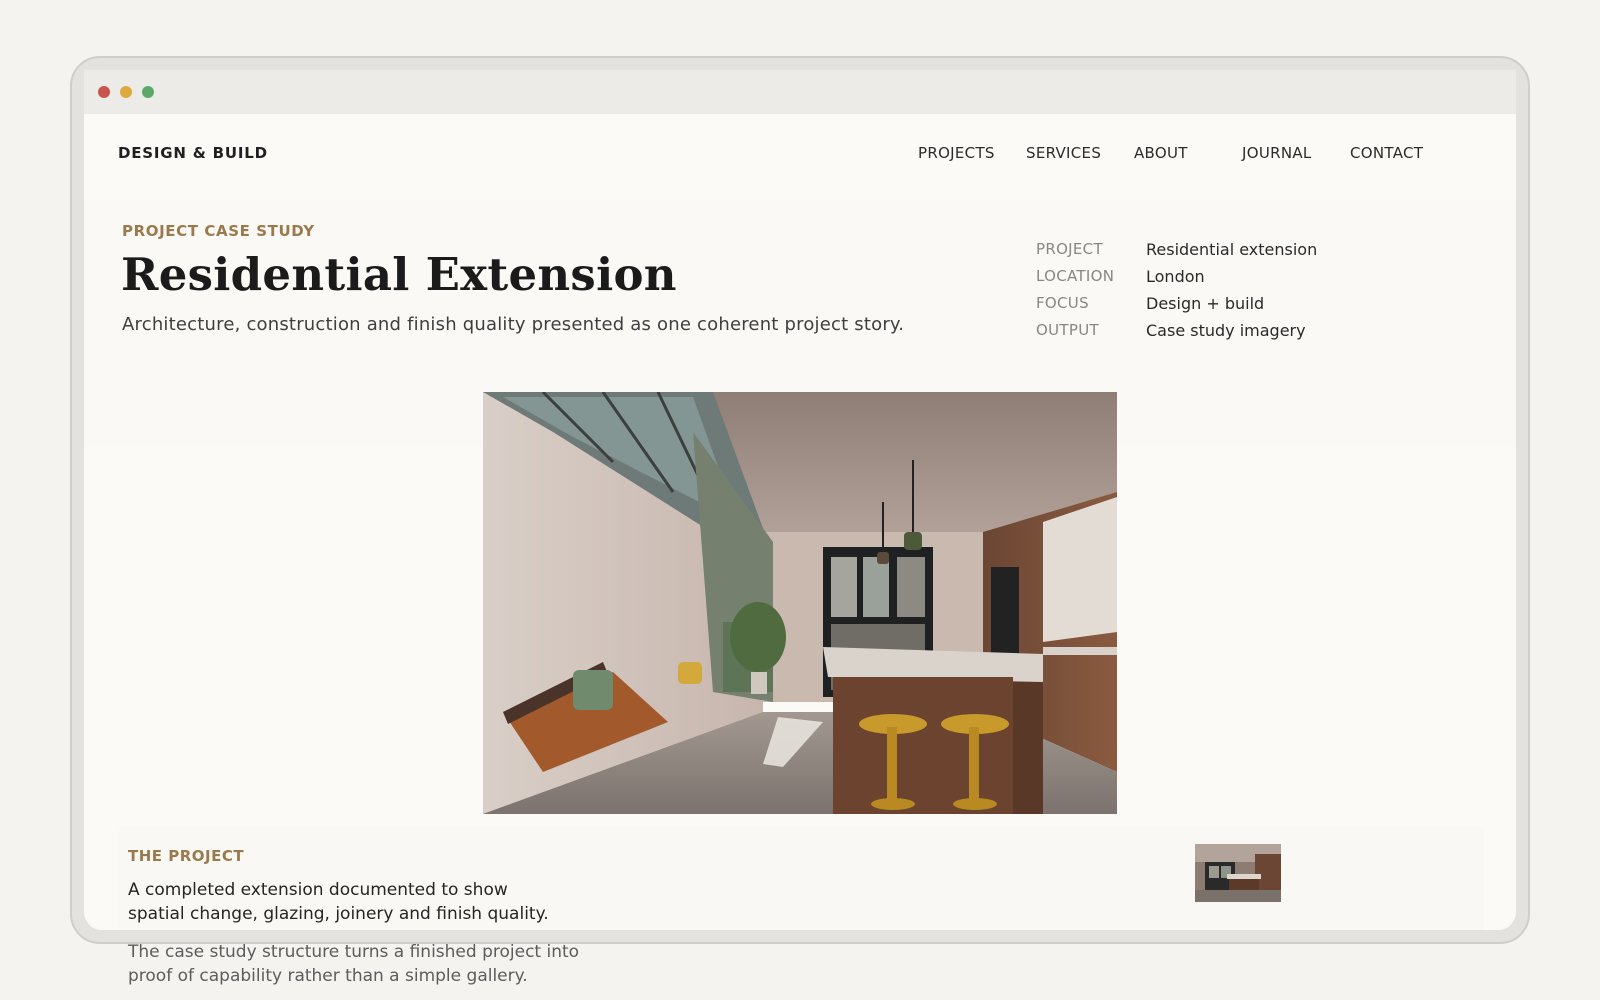 The image size is (1600, 1000). Describe the element at coordinates (148, 92) in the screenshot. I see `maximize-window-icon` at that location.